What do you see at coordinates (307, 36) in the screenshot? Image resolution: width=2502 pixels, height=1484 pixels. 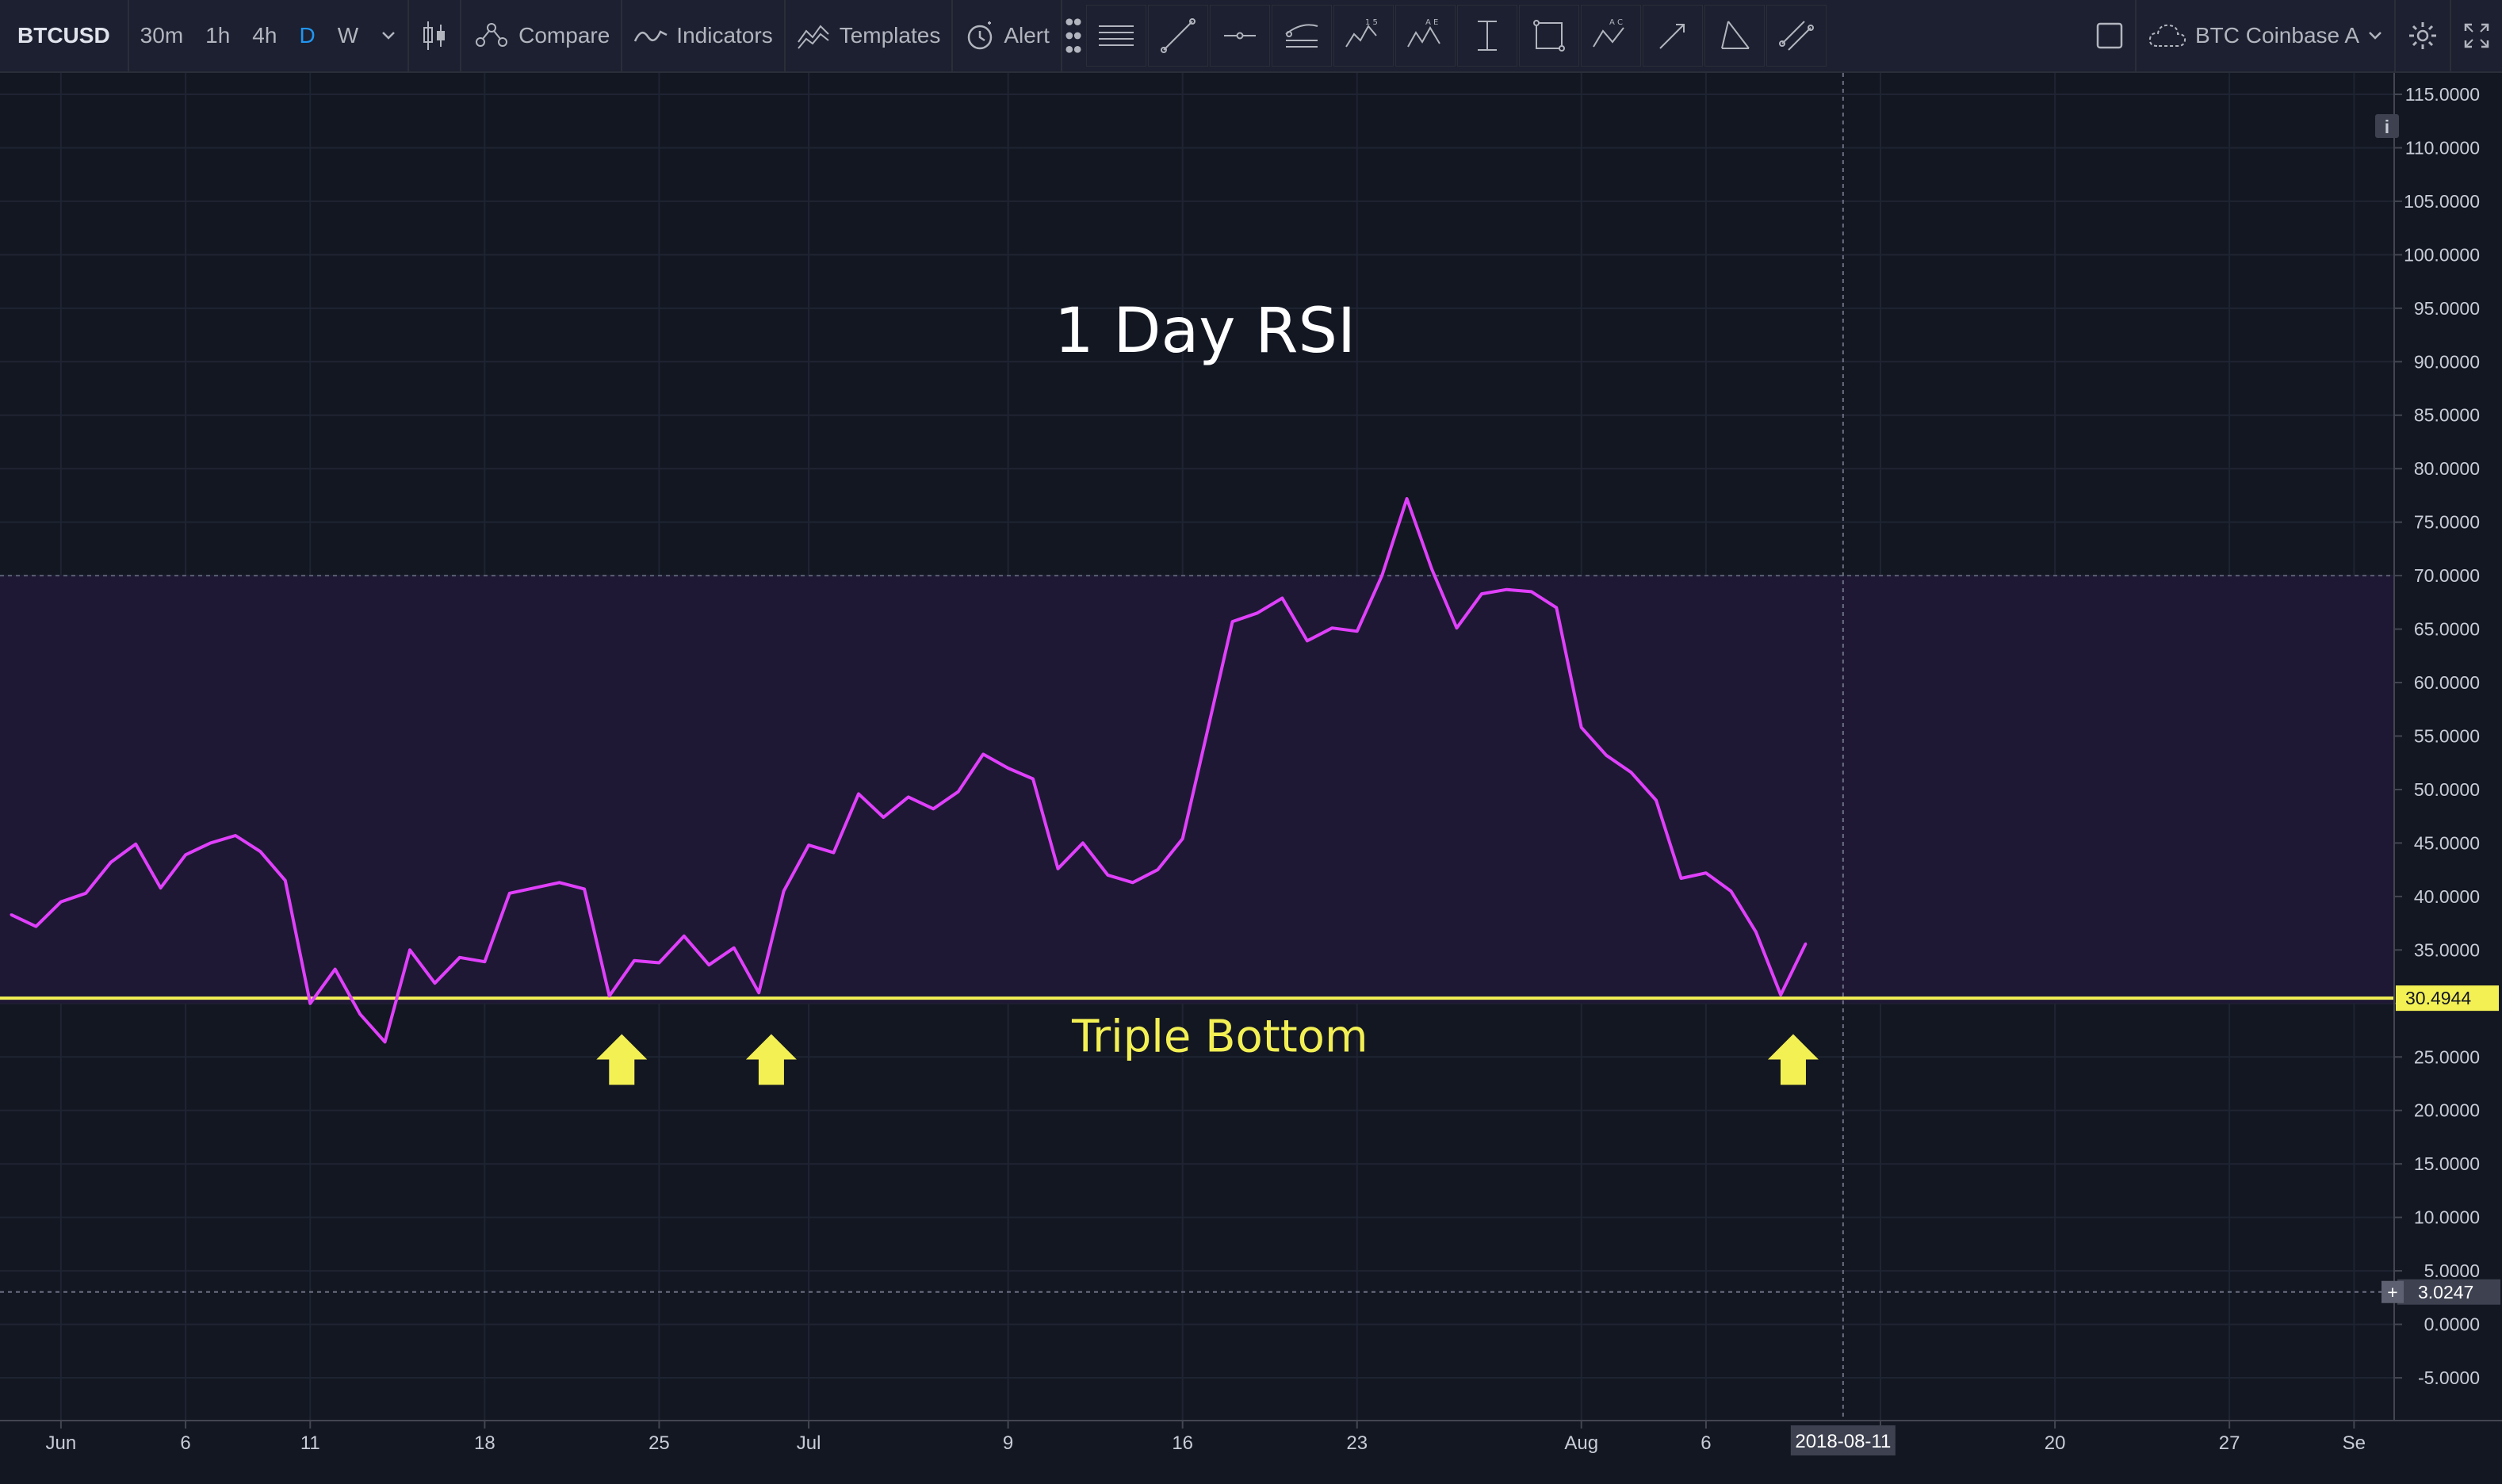 I see `interval-d: D` at bounding box center [307, 36].